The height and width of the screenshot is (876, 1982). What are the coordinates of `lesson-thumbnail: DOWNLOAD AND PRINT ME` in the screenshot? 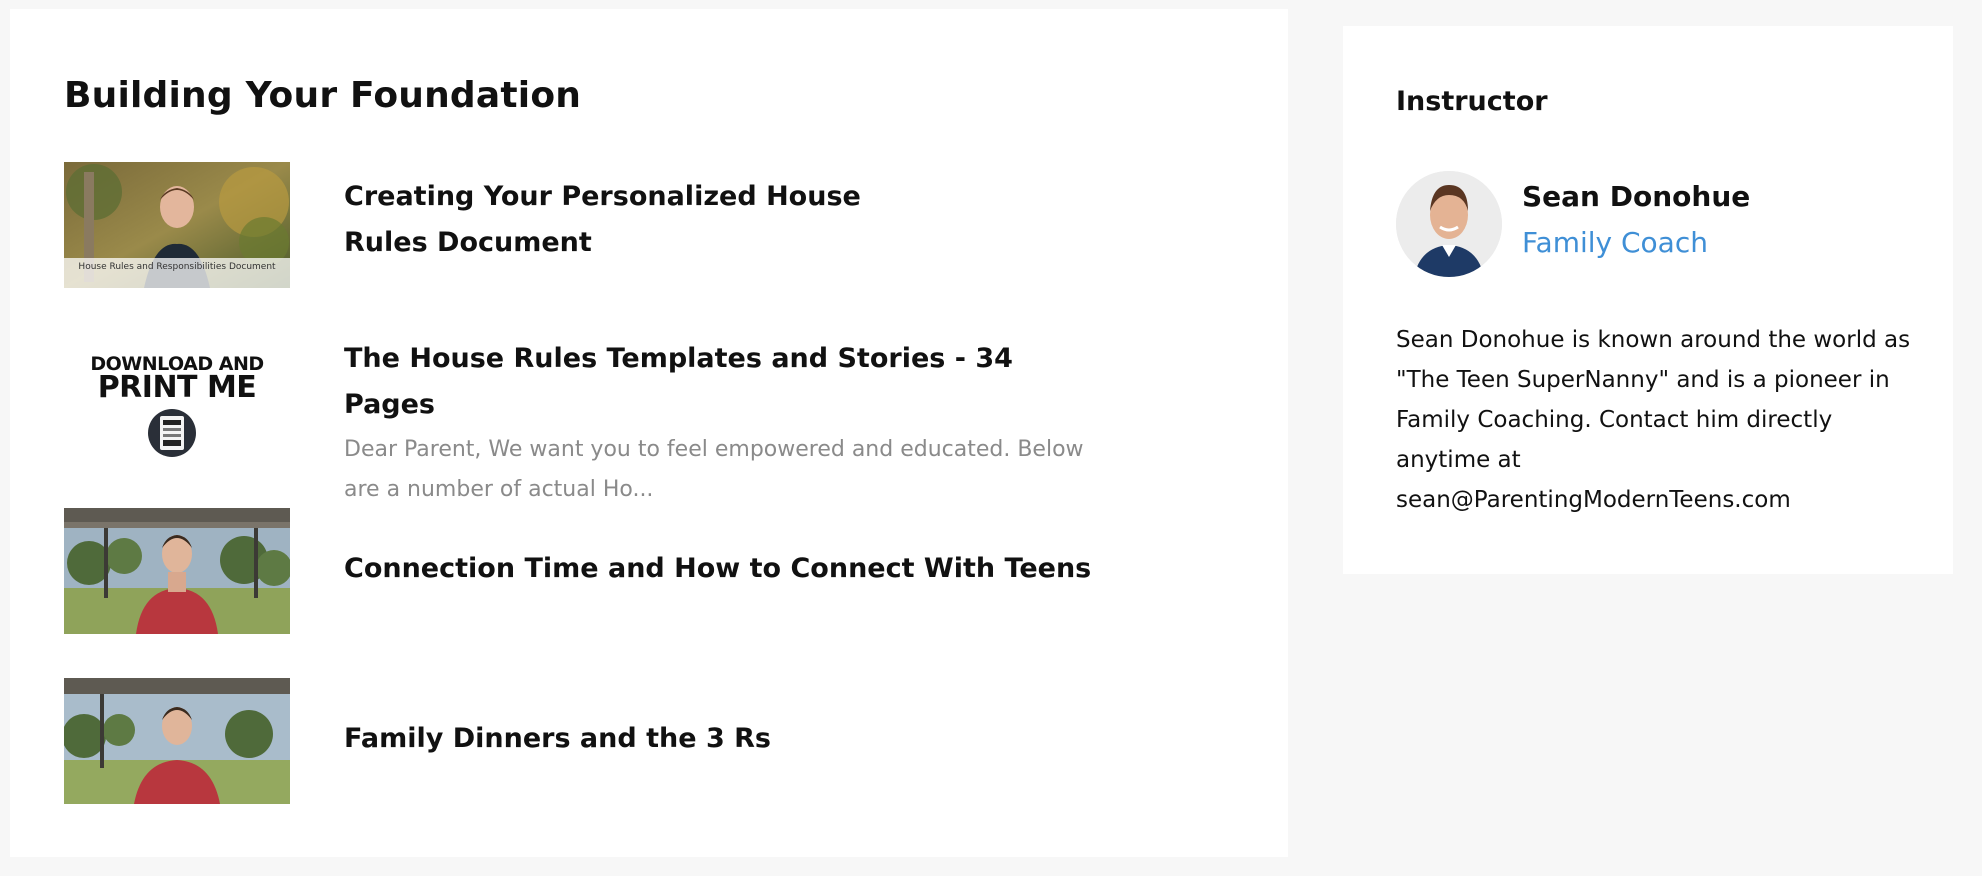 It's located at (177, 395).